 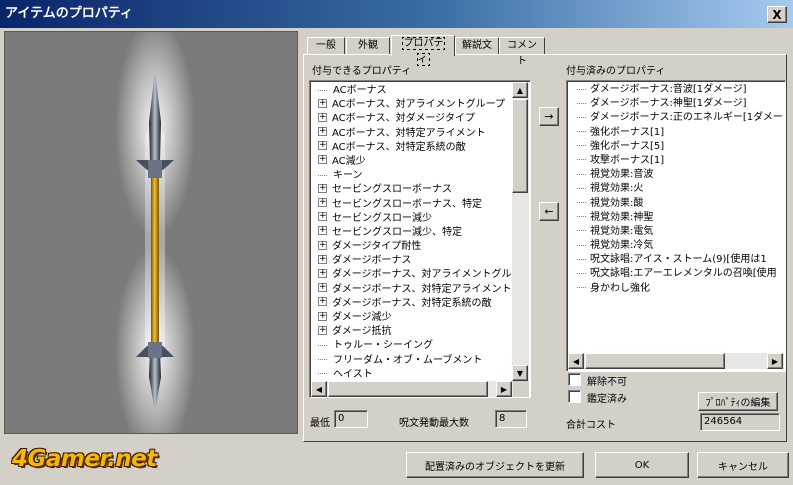 I want to click on available-property-item: + AC減少, so click(x=415, y=162).